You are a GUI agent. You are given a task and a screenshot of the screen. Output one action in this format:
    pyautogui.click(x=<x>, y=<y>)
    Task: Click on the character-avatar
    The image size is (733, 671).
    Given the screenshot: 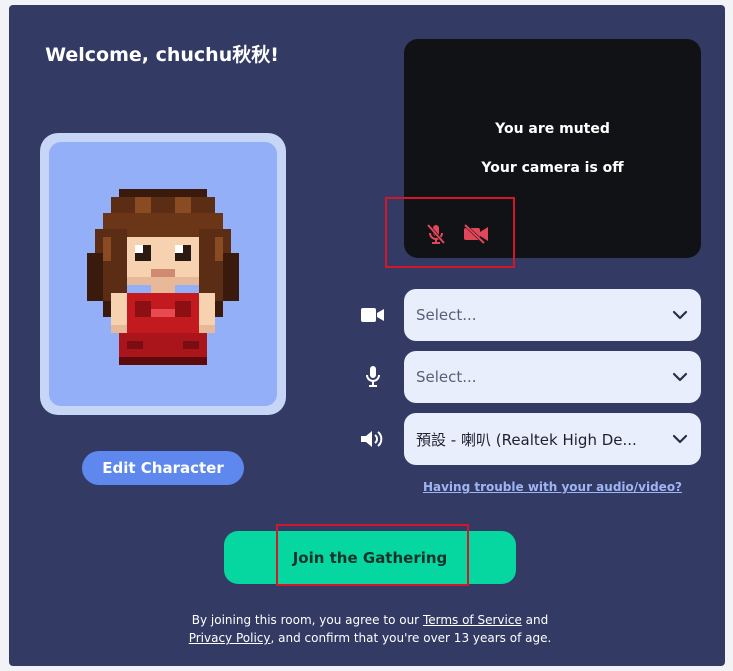 What is the action you would take?
    pyautogui.click(x=163, y=277)
    